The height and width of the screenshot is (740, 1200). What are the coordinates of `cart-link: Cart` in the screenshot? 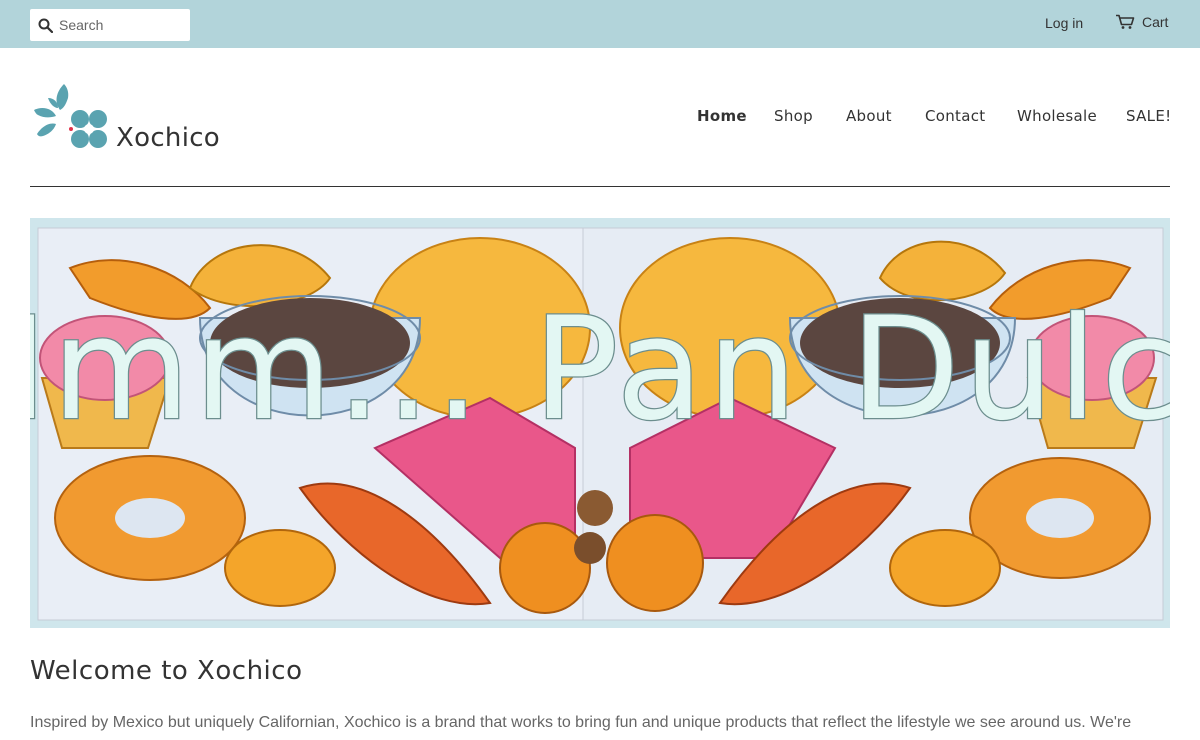 It's located at (1141, 22).